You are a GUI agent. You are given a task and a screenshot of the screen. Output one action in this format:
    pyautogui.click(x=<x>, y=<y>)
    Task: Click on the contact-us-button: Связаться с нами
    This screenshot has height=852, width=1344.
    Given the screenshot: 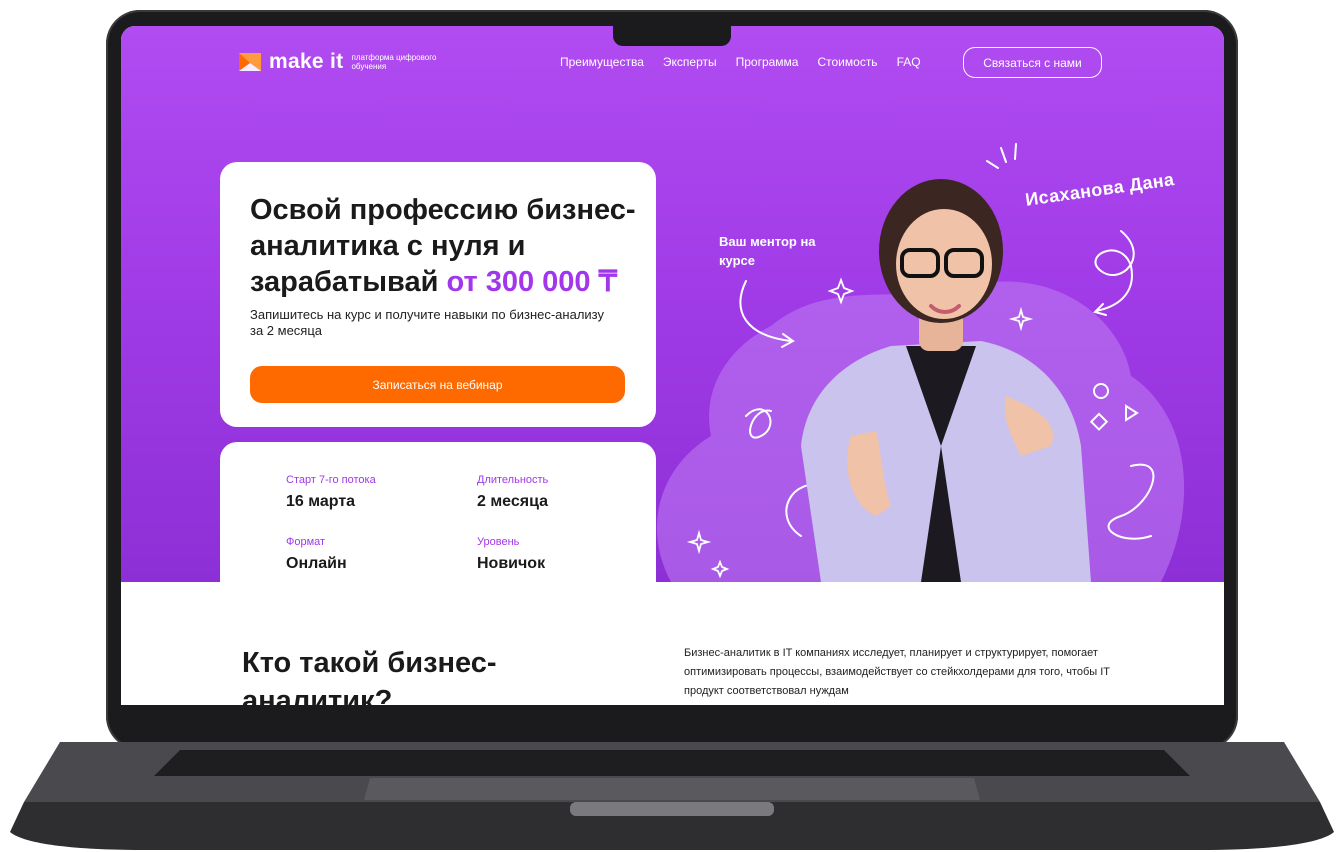 What is the action you would take?
    pyautogui.click(x=1032, y=62)
    